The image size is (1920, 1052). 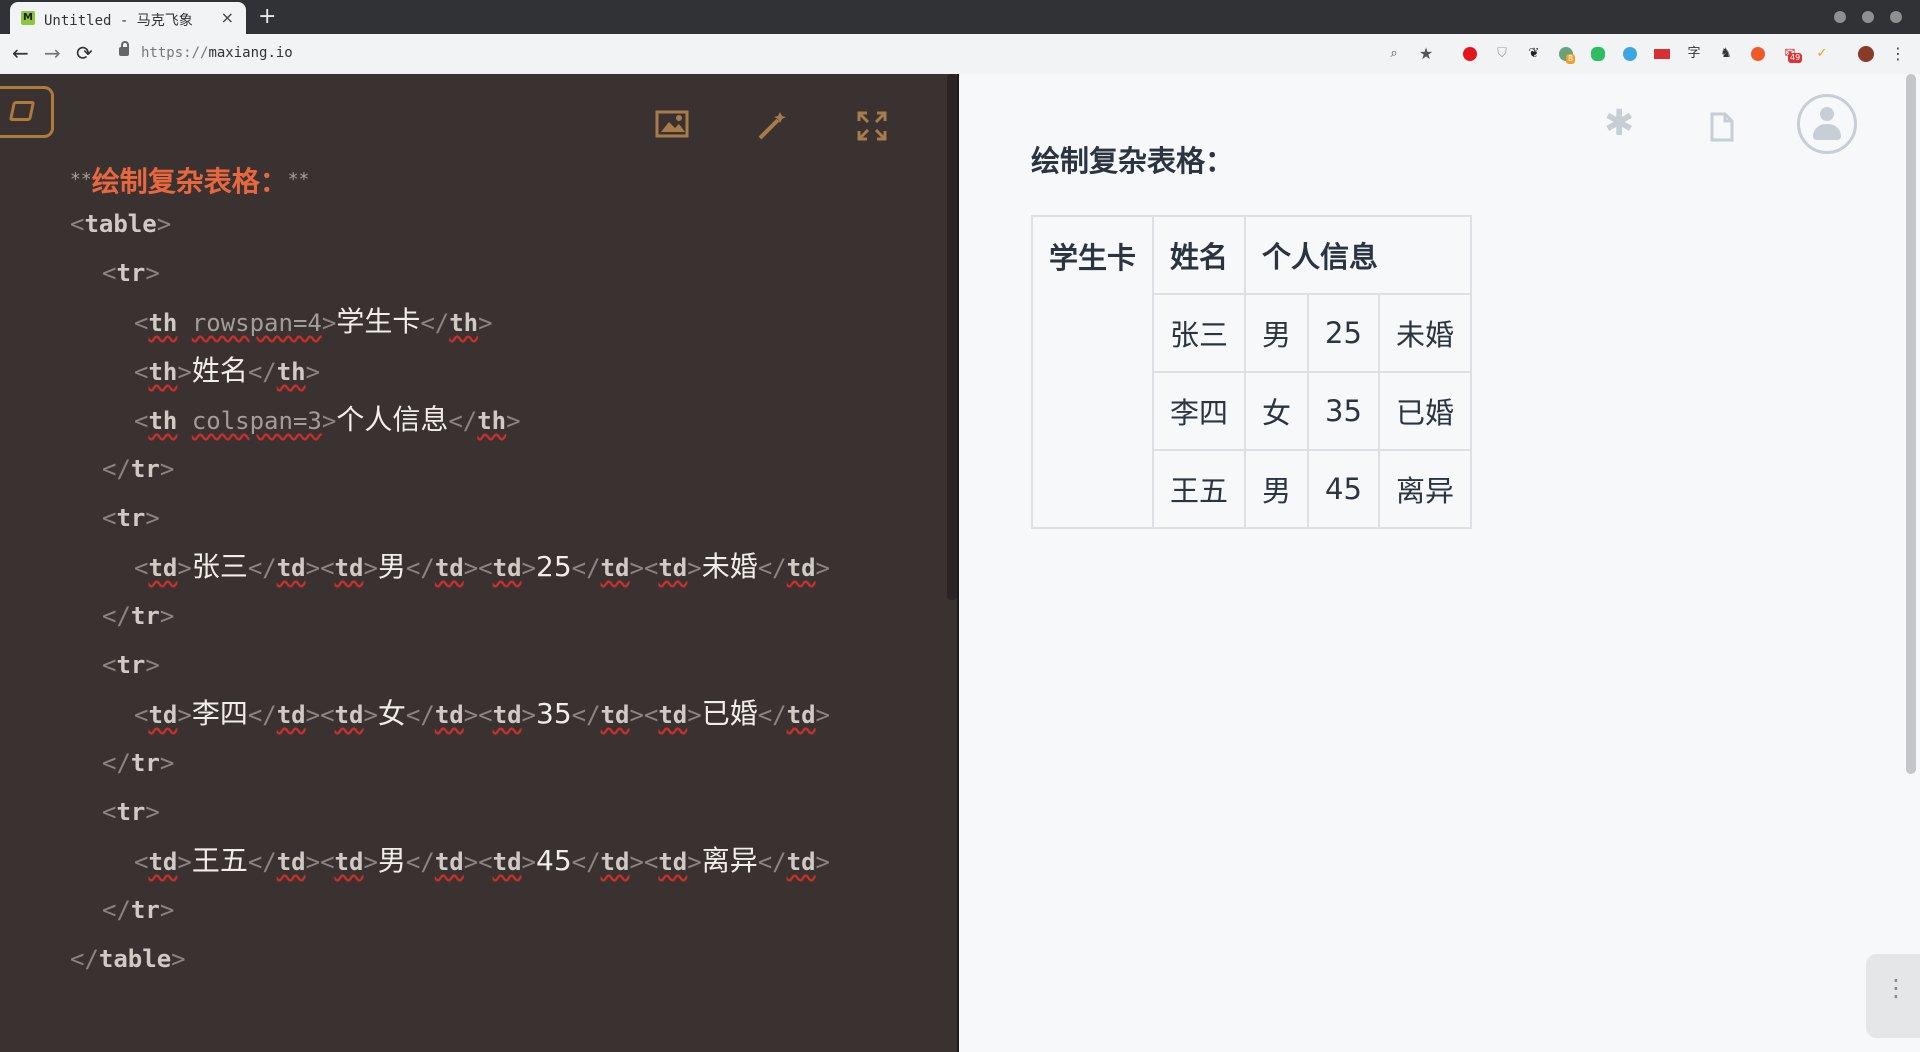 I want to click on table-cell: 李四, so click(x=1199, y=411).